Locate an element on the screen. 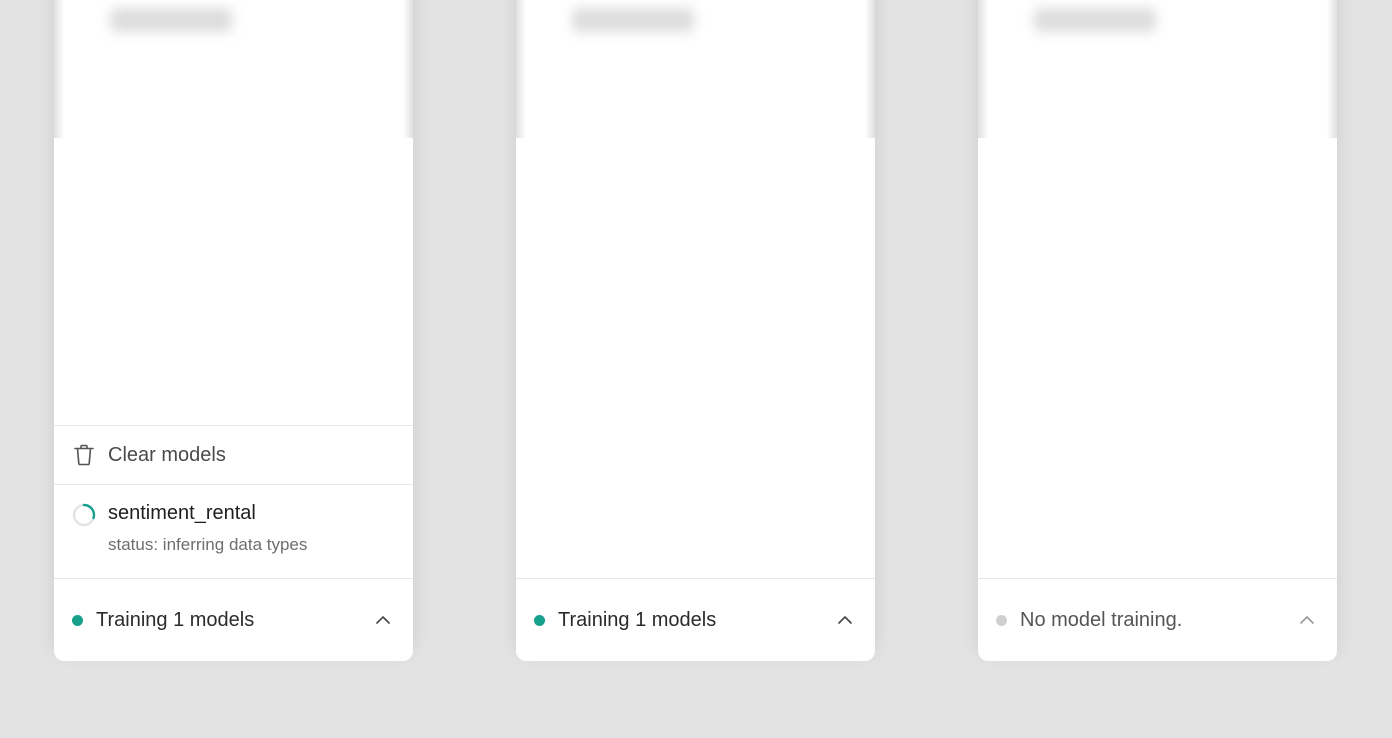 The width and height of the screenshot is (1392, 738). loading-spinner-icon is located at coordinates (84, 515).